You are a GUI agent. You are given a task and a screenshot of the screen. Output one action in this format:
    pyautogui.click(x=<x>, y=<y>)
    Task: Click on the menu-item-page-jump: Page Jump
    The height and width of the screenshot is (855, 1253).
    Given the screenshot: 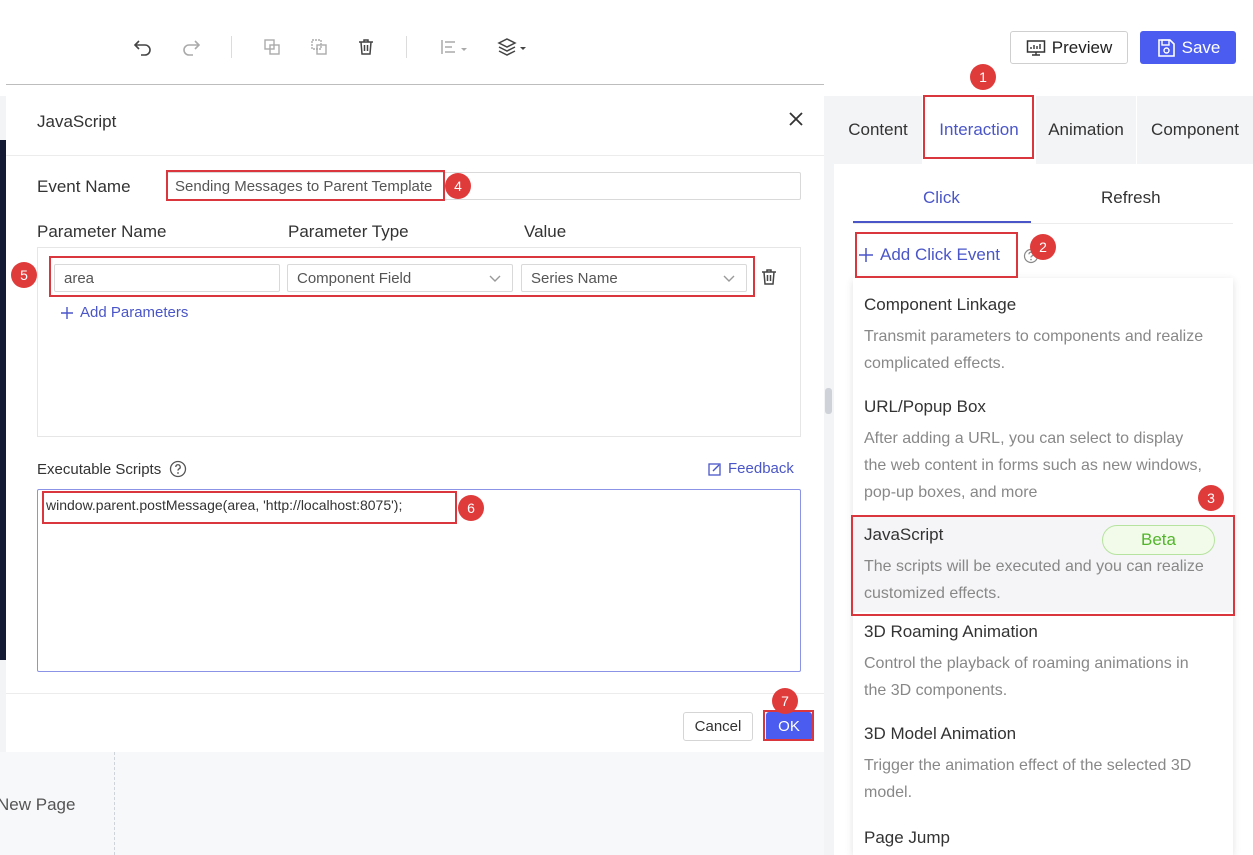 What is the action you would take?
    pyautogui.click(x=1043, y=835)
    